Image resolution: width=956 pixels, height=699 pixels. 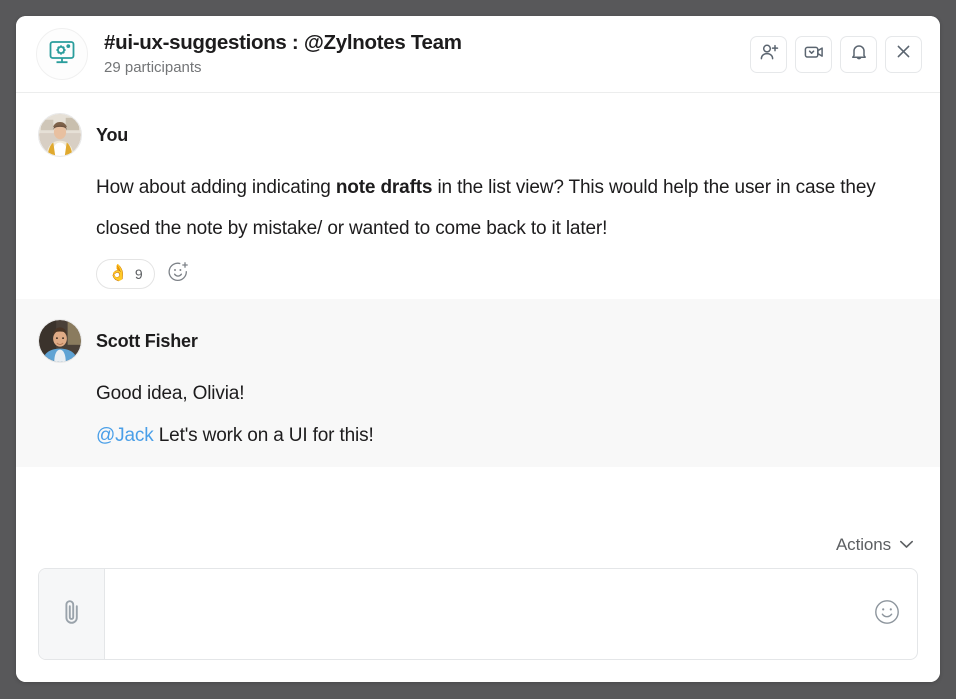 I want to click on add-person-icon, so click(x=769, y=54).